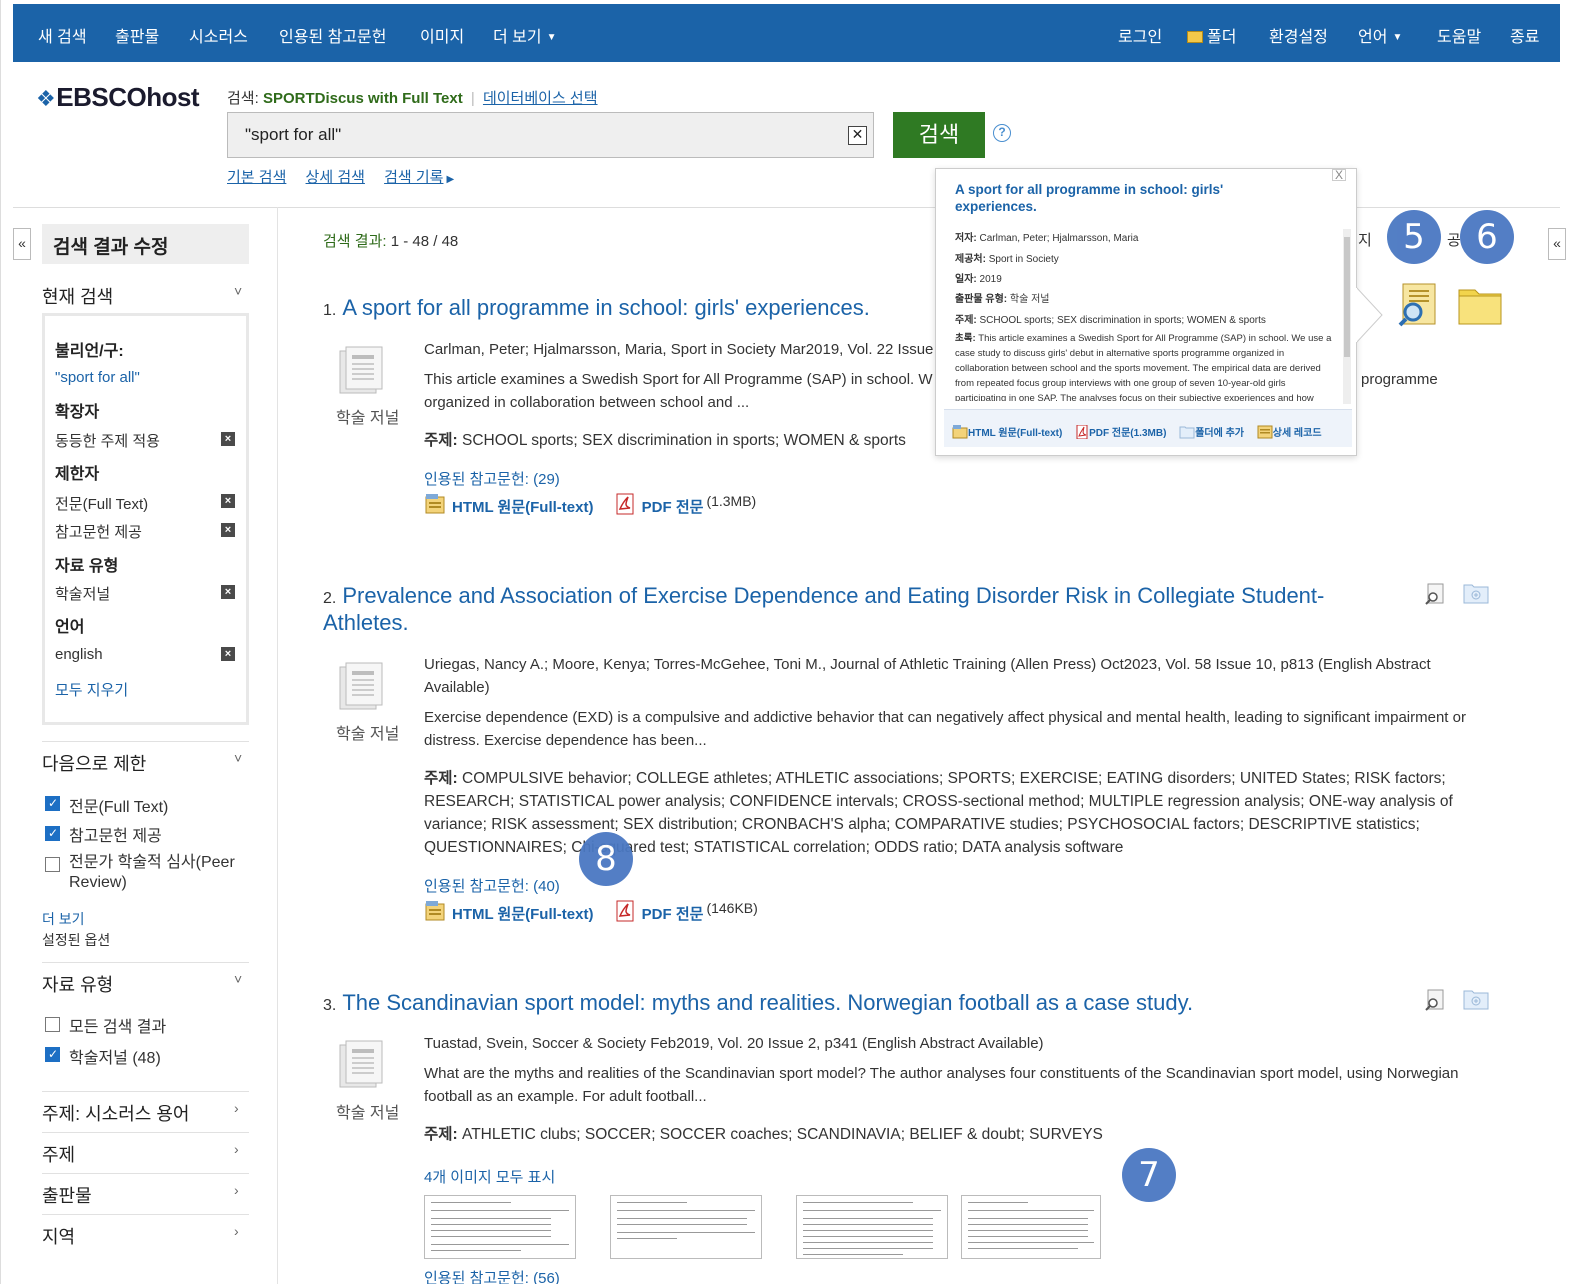 The height and width of the screenshot is (1284, 1569). Describe the element at coordinates (489, 1176) in the screenshot. I see `show-all-images-link: 4개 이미지 모두 표시` at that location.